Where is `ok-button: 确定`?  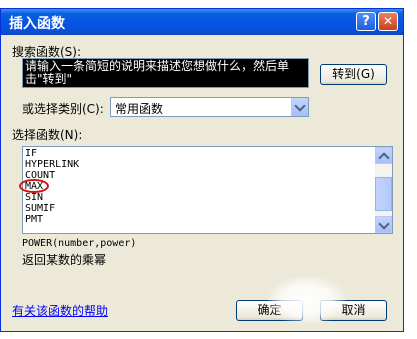
ok-button: 确定 is located at coordinates (269, 310).